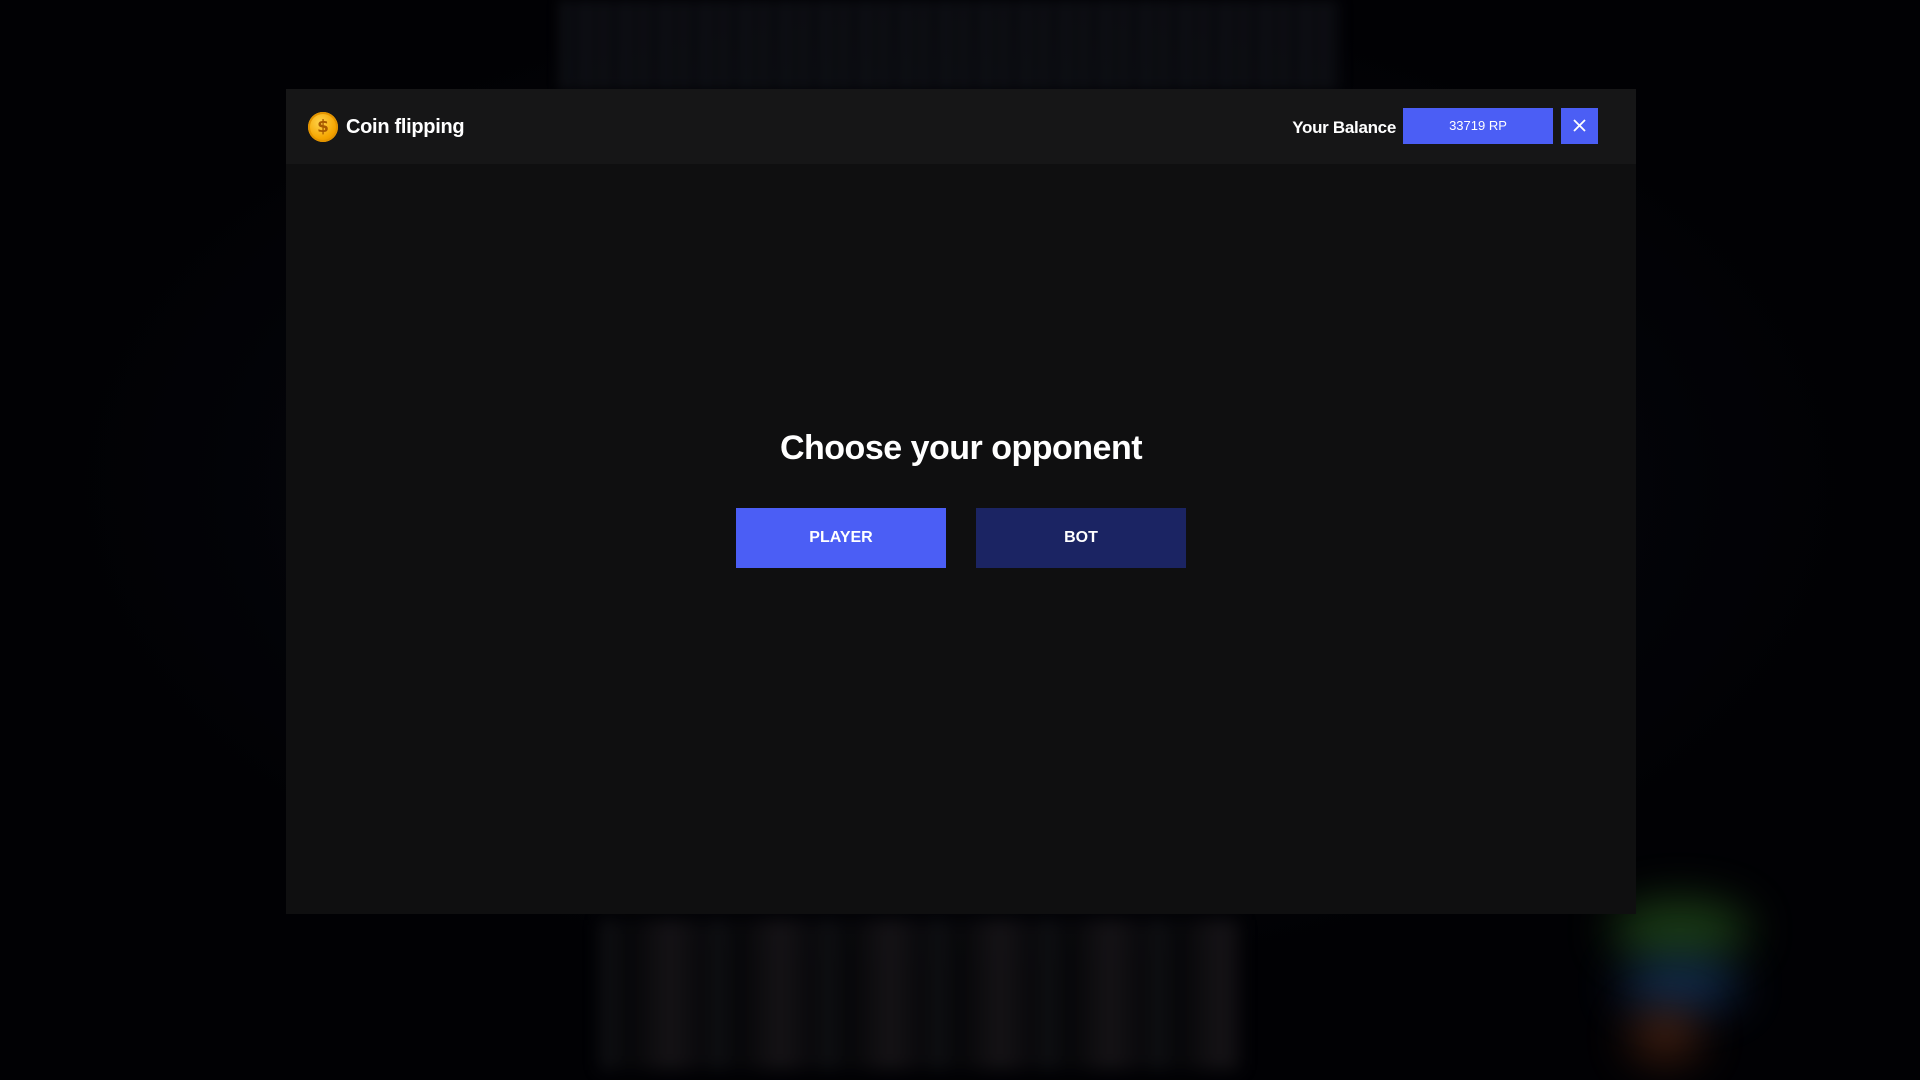 The width and height of the screenshot is (1920, 1080). I want to click on choose-opponent-heading: Choose your opponent, so click(961, 448).